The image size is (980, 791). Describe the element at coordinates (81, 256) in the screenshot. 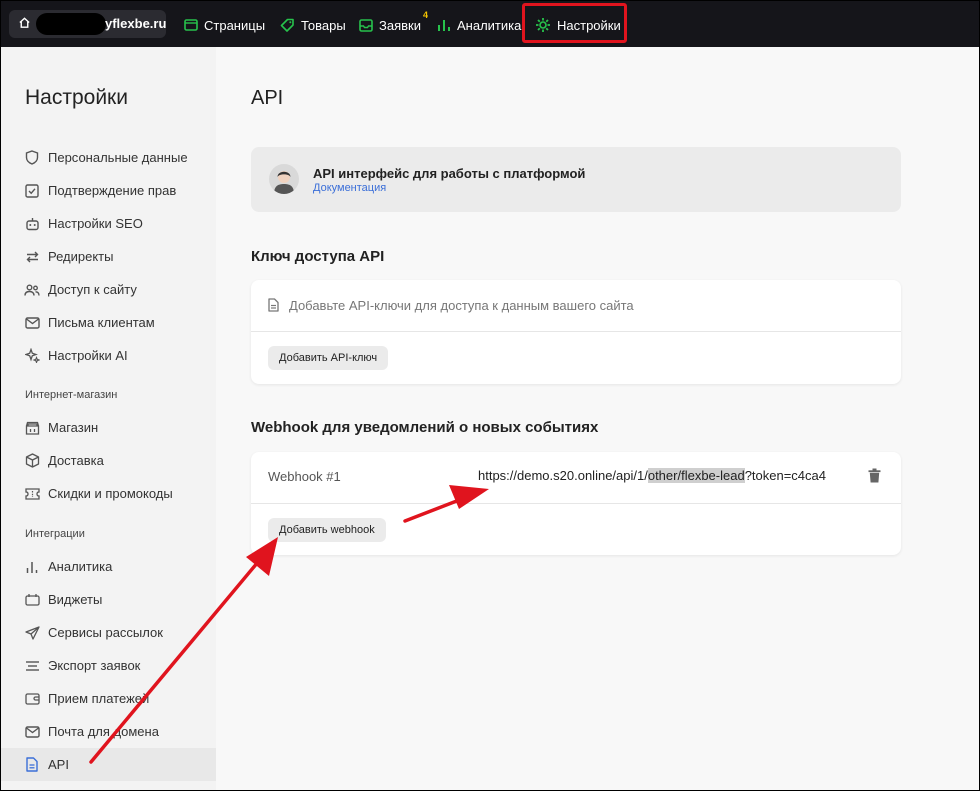

I see `sidebar-item-label: Редиректы` at that location.